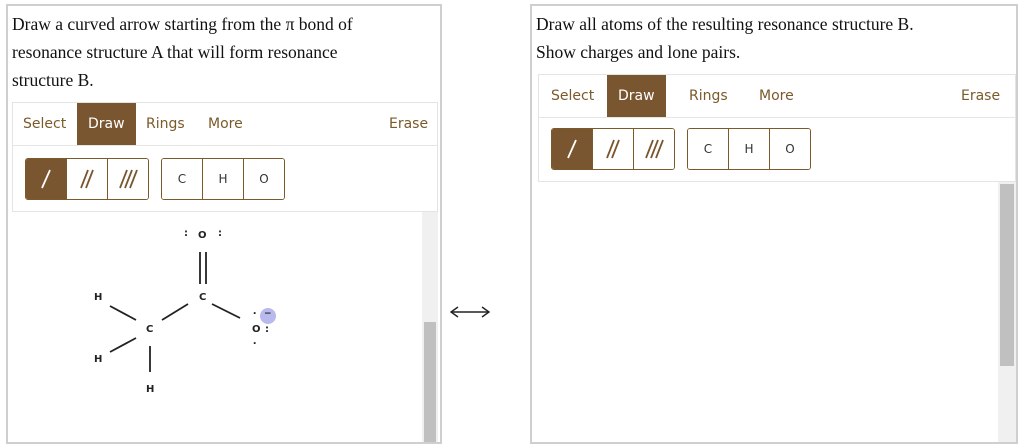 Image resolution: width=1024 pixels, height=444 pixels. I want to click on molecule-editor-a: Select Draw Rings More Erase C H O, so click(225, 157).